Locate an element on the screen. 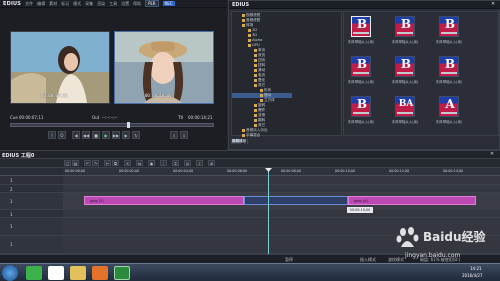 Image resolution: width=500 pixels, height=281 pixels. audio-mixer-icon: ♪ is located at coordinates (199, 163).